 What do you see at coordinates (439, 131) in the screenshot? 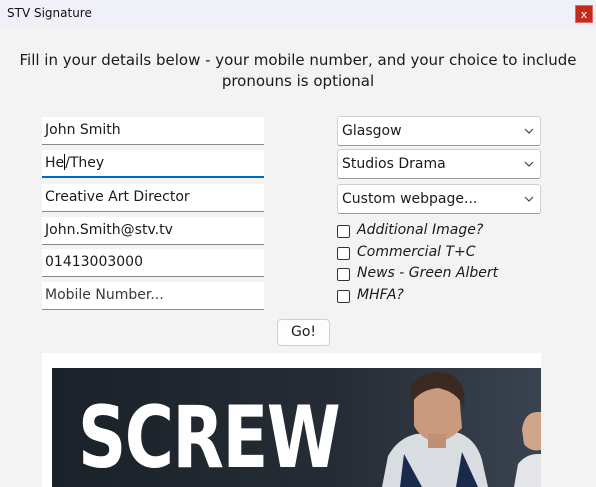
I see `location-dropdown: Glasgow` at bounding box center [439, 131].